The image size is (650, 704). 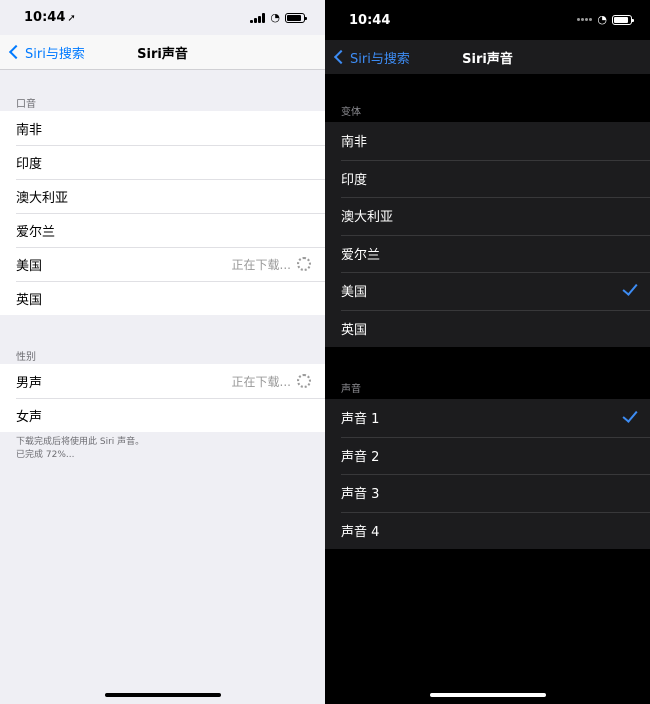 What do you see at coordinates (487, 18) in the screenshot?
I see `status-bar: 10:44 ◔` at bounding box center [487, 18].